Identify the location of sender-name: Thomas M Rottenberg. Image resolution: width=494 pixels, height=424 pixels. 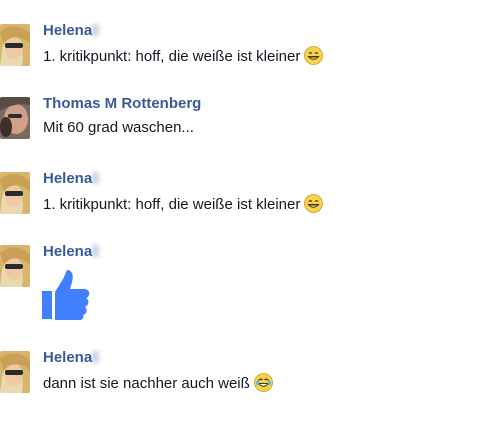
(122, 104).